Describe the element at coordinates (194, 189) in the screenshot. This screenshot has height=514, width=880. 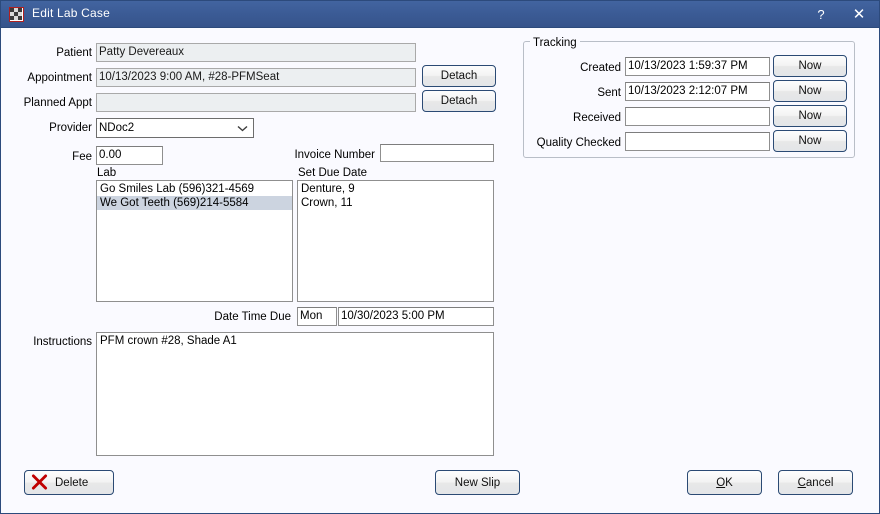
I see `list-item: Go Smiles Lab (596)321-4569` at that location.